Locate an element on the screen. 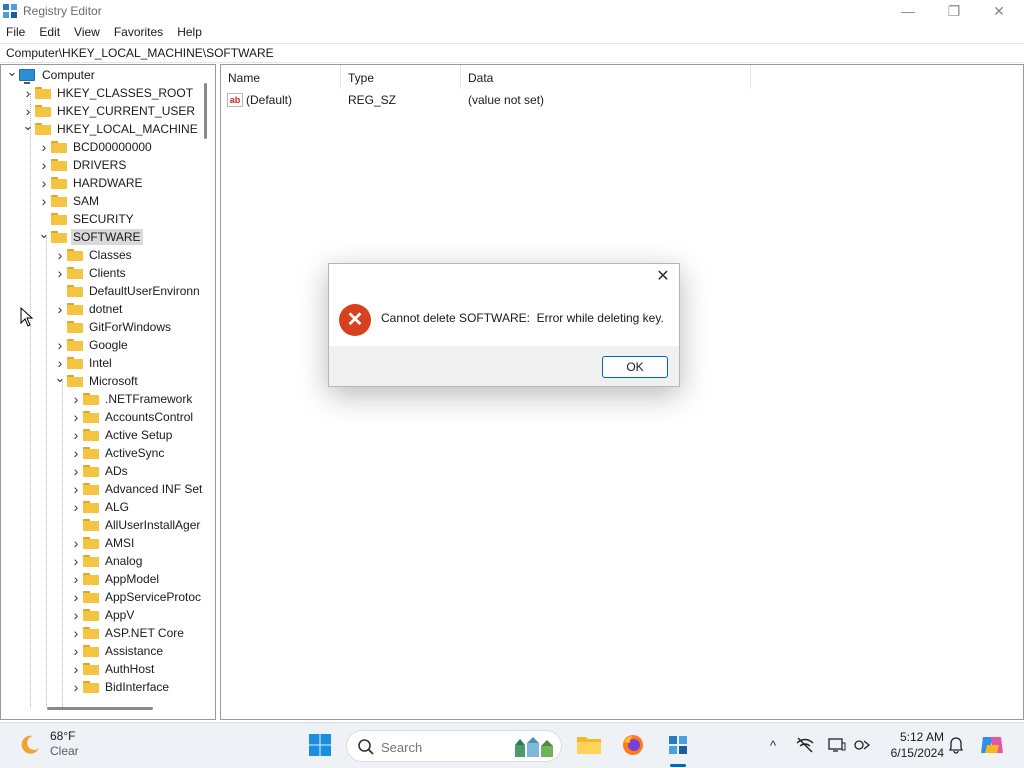 The height and width of the screenshot is (768, 1024). display-button is located at coordinates (837, 745).